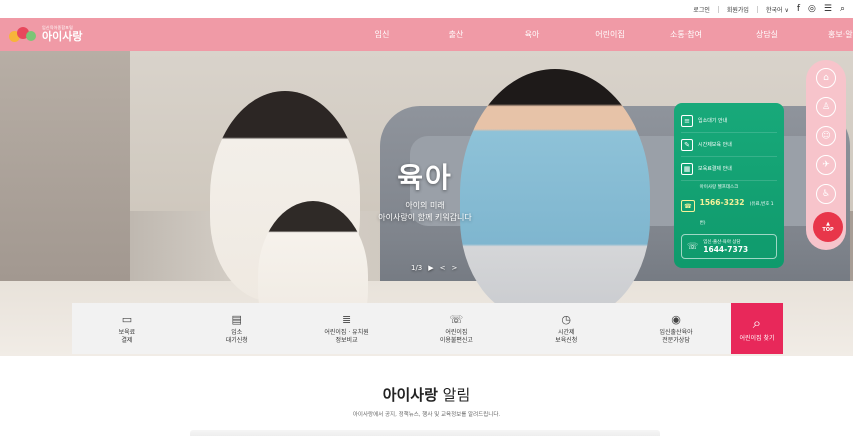 This screenshot has width=853, height=436. What do you see at coordinates (566, 319) in the screenshot?
I see `clock-icon: ◷` at bounding box center [566, 319].